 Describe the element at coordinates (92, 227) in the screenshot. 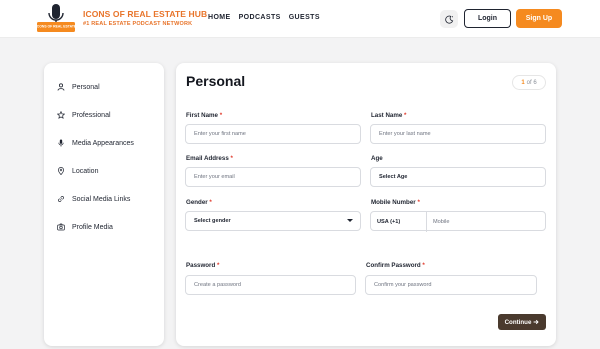

I see `sidebar-item-label: Profile Media` at that location.